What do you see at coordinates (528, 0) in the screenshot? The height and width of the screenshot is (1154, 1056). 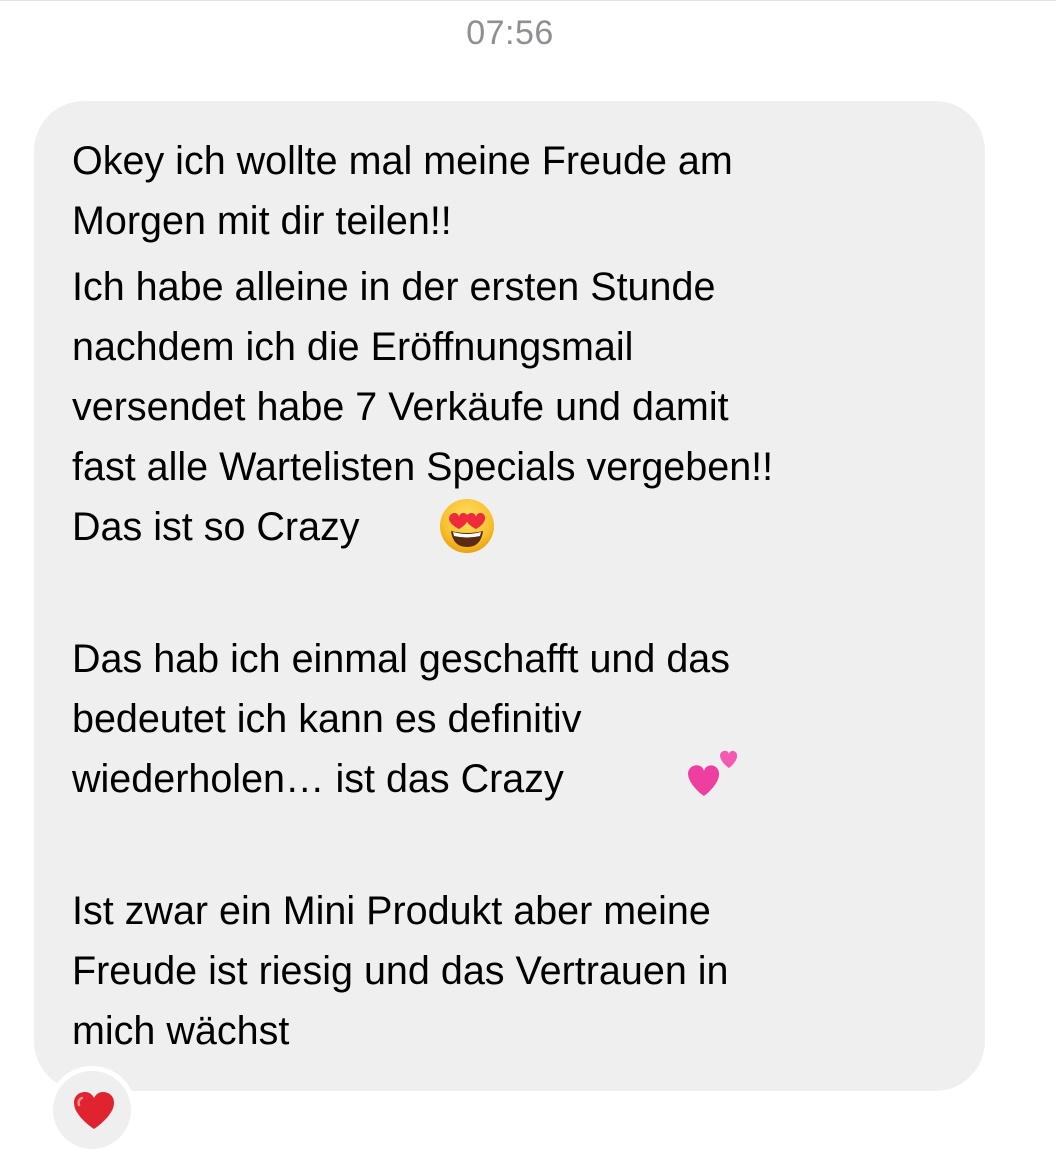 I see `top-divider` at bounding box center [528, 0].